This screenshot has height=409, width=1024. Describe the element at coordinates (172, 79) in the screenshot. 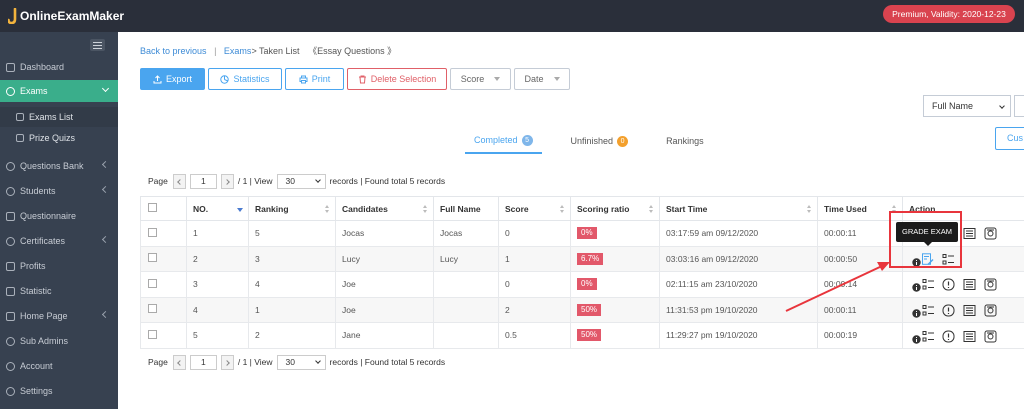

I see `export-button: Export` at that location.